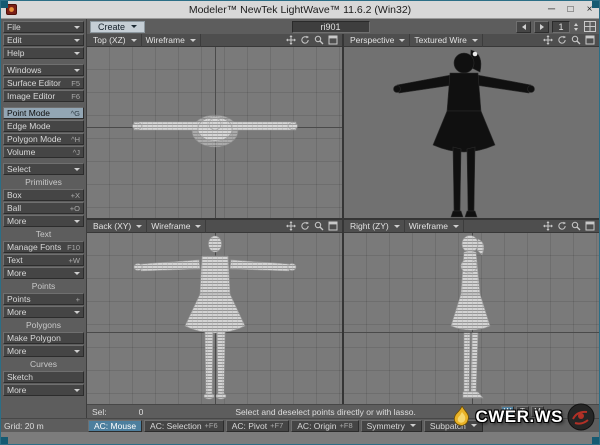  I want to click on bottom-ac-pivot-button: AC: Pivot +F7, so click(257, 425).